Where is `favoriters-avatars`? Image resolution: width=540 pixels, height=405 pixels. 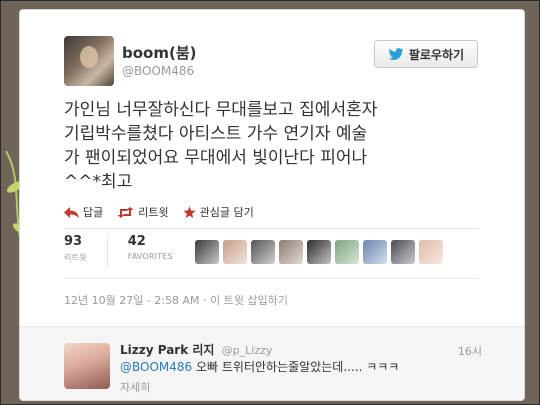
favoriters-avatars is located at coordinates (319, 252).